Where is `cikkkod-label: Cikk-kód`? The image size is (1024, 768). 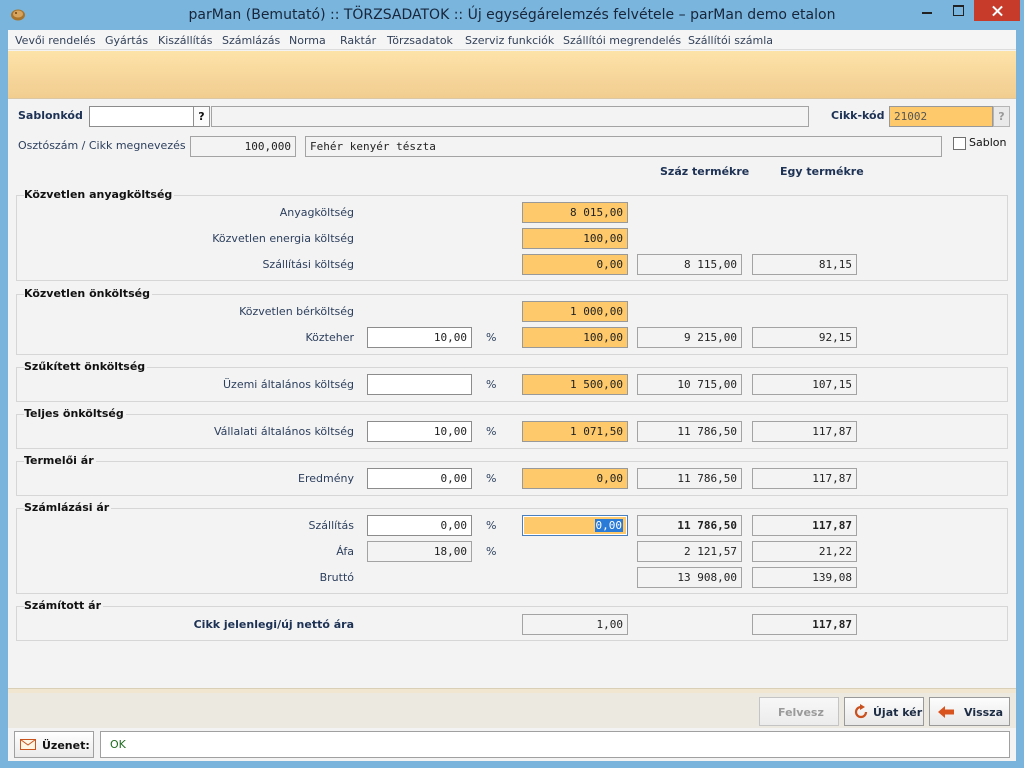 cikkkod-label: Cikk-kód is located at coordinates (858, 115).